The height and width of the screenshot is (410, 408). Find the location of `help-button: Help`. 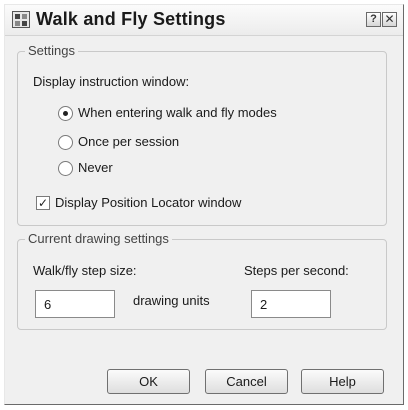

help-button: Help is located at coordinates (342, 381).